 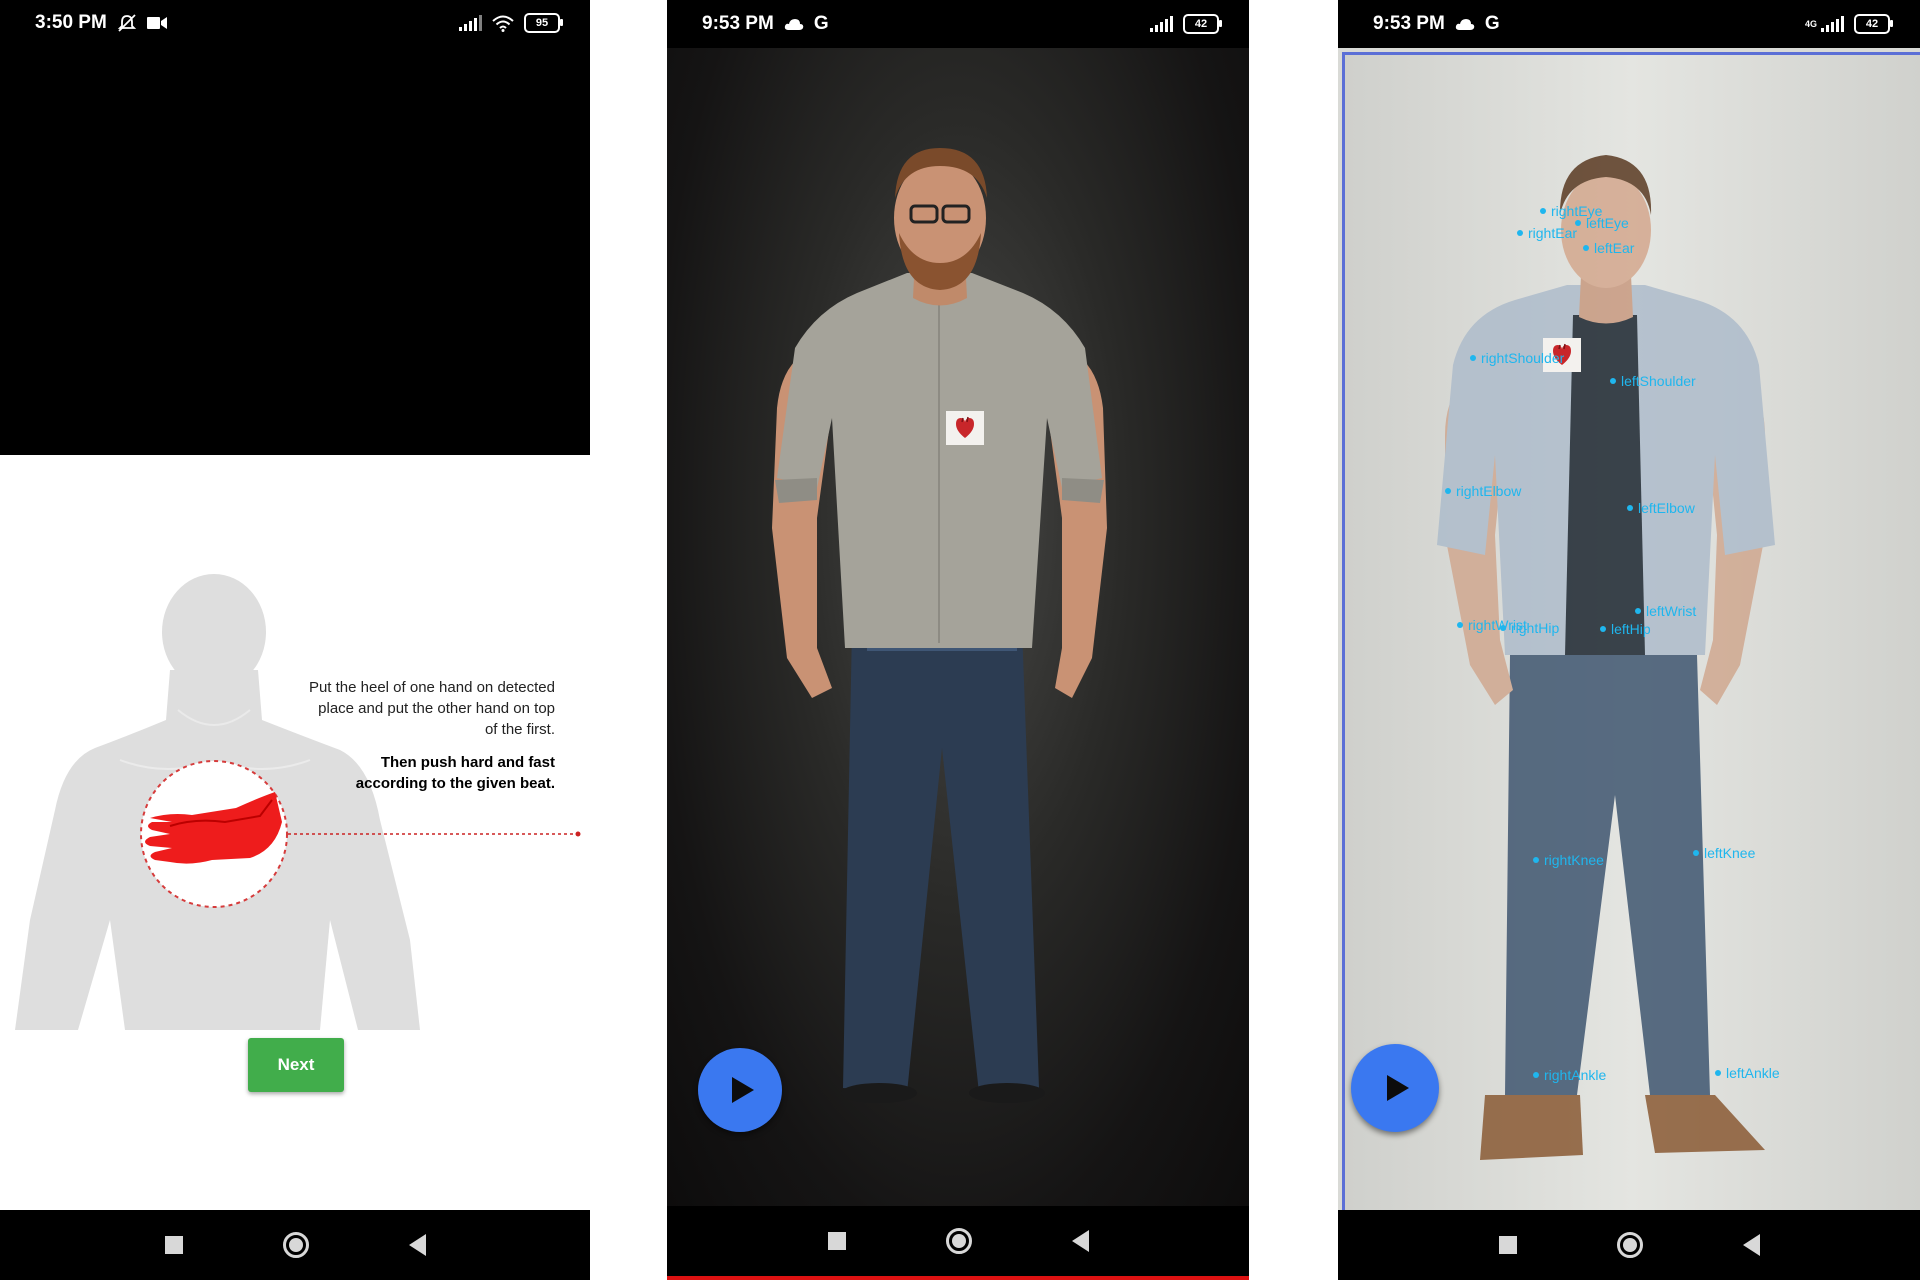 What do you see at coordinates (1608, 248) in the screenshot?
I see `keypoint-left-ear: leftEar` at bounding box center [1608, 248].